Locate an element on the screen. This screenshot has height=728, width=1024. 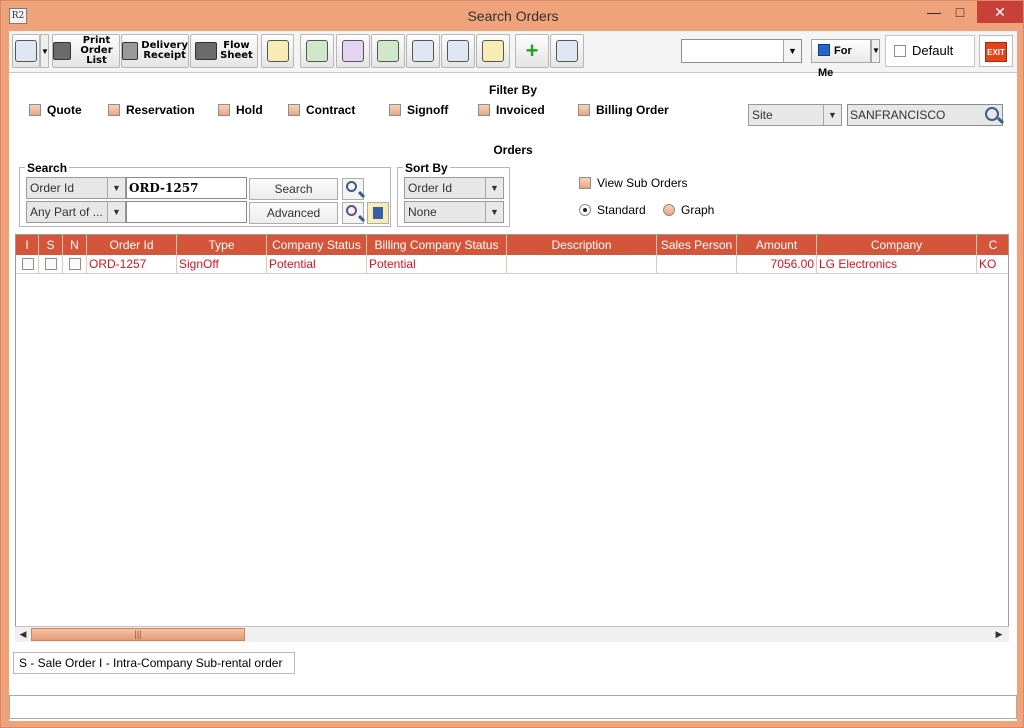
column-header-extra: C is located at coordinates (992, 245).